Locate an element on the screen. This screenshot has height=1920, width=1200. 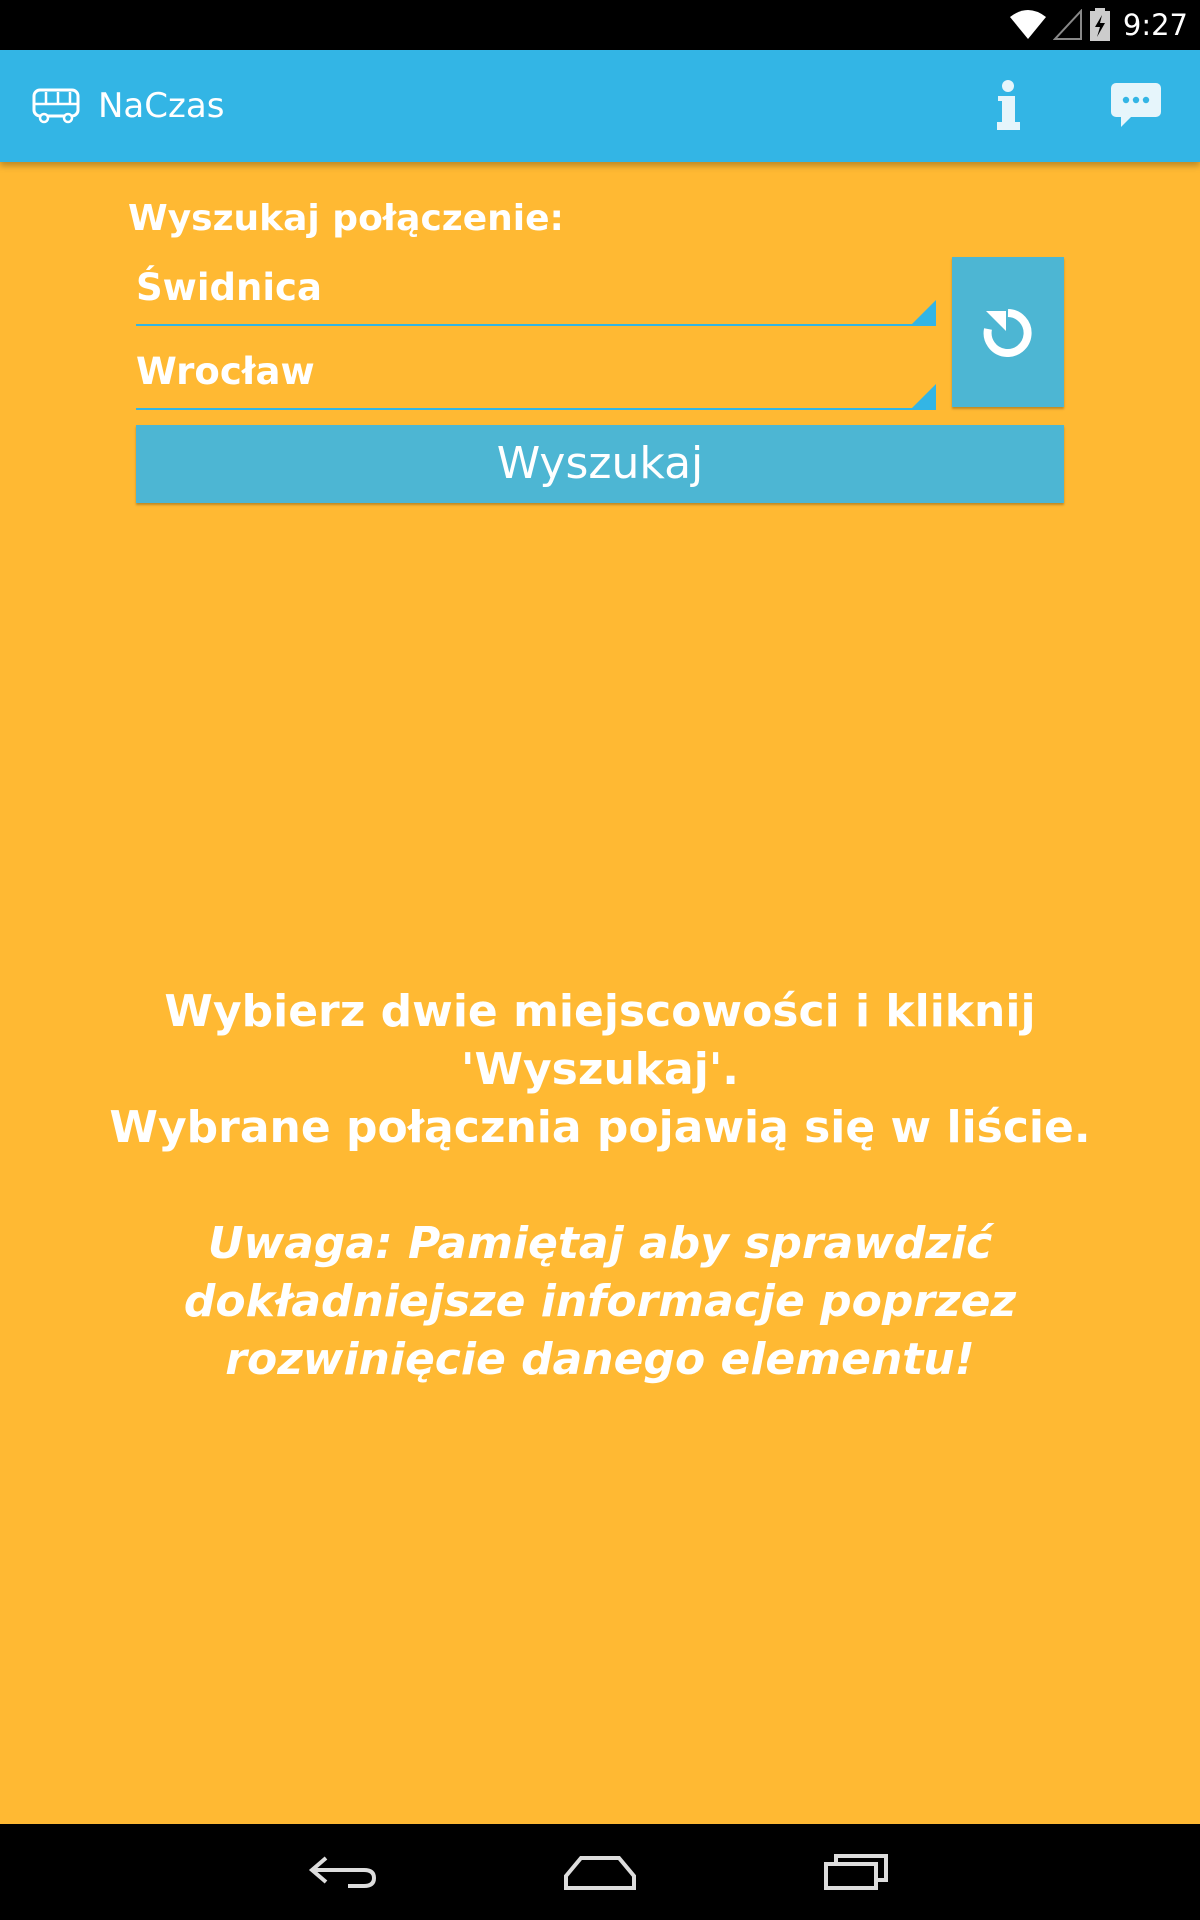
chat-icon is located at coordinates (1136, 105).